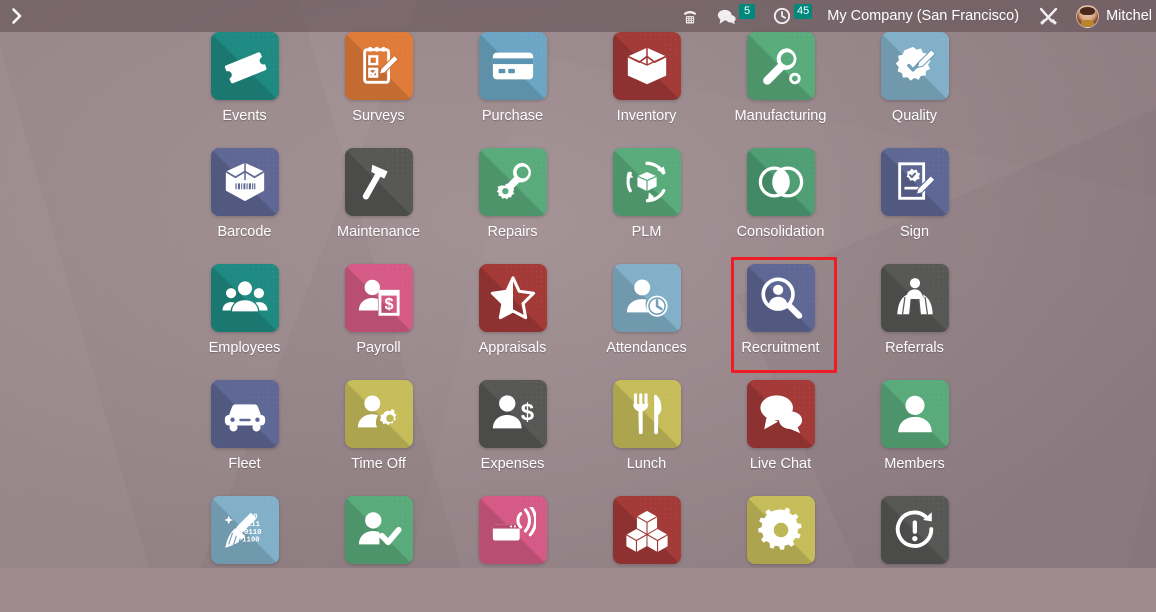 The height and width of the screenshot is (612, 1156). I want to click on app-item: 00 111 0110 1100, so click(245, 554).